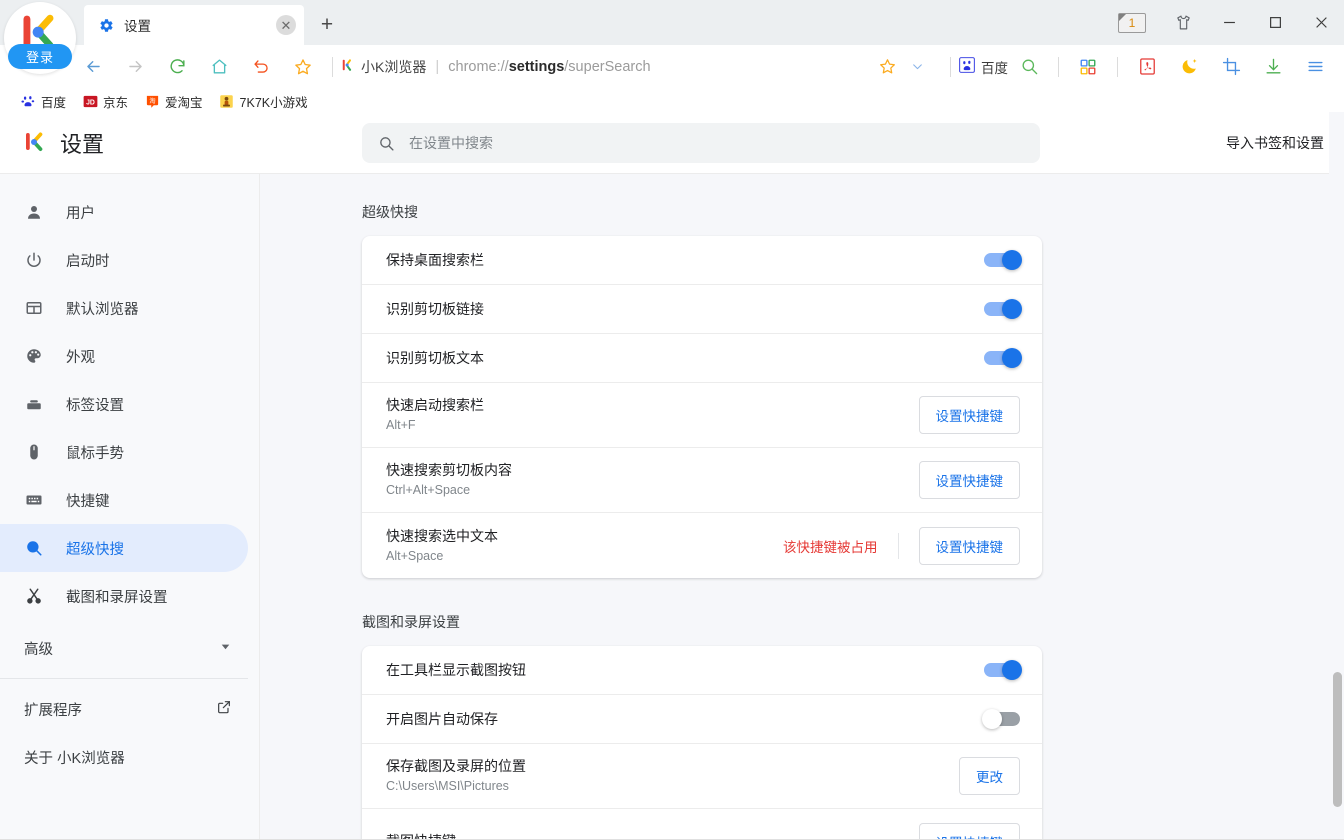 The width and height of the screenshot is (1344, 840). What do you see at coordinates (40, 56) in the screenshot?
I see `login-button: 登录` at bounding box center [40, 56].